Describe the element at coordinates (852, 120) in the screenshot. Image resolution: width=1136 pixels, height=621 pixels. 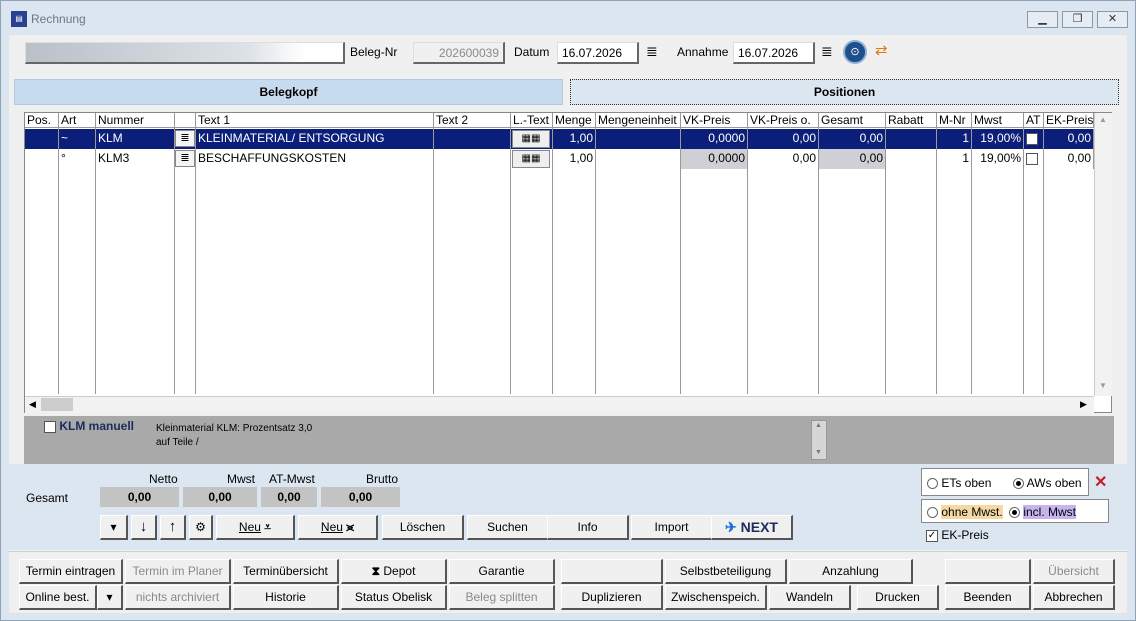
I see `col-header-gesamt: Gesamt` at that location.